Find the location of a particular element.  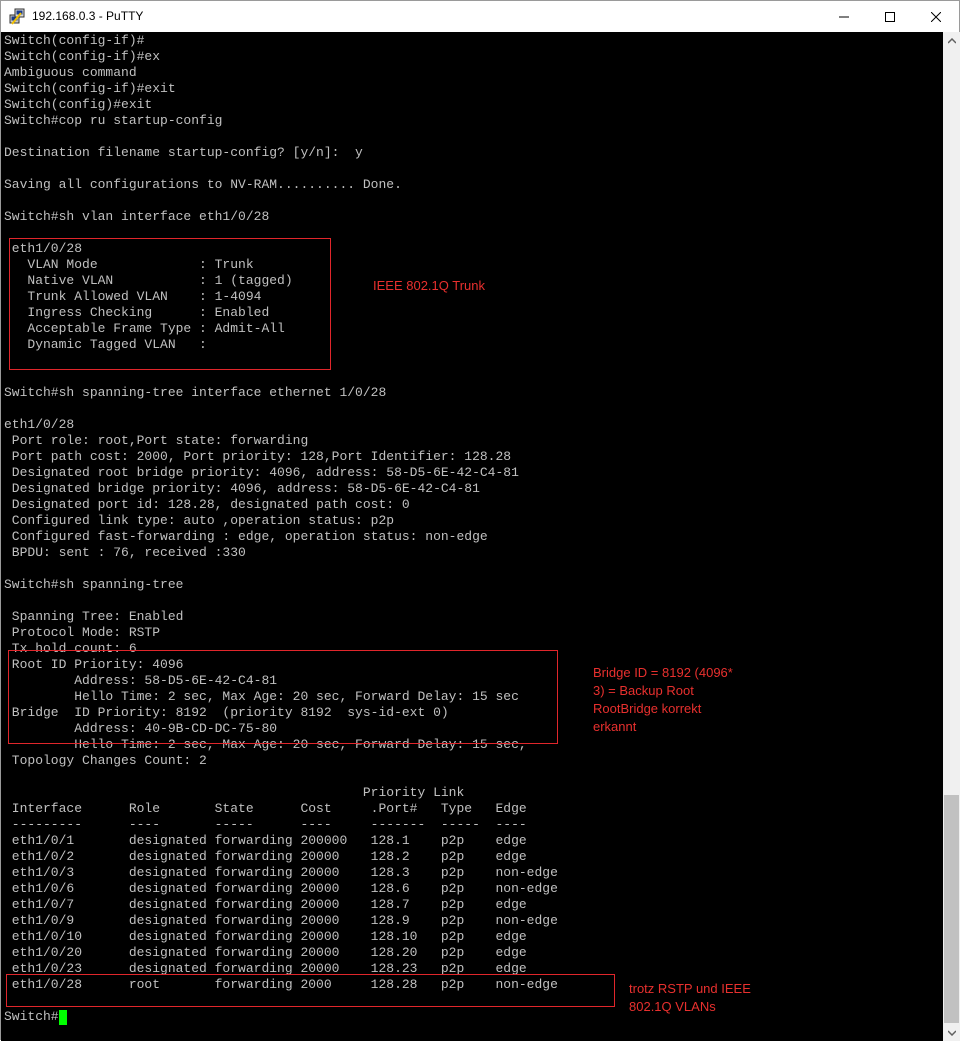

scroll-up-button is located at coordinates (951, 40).